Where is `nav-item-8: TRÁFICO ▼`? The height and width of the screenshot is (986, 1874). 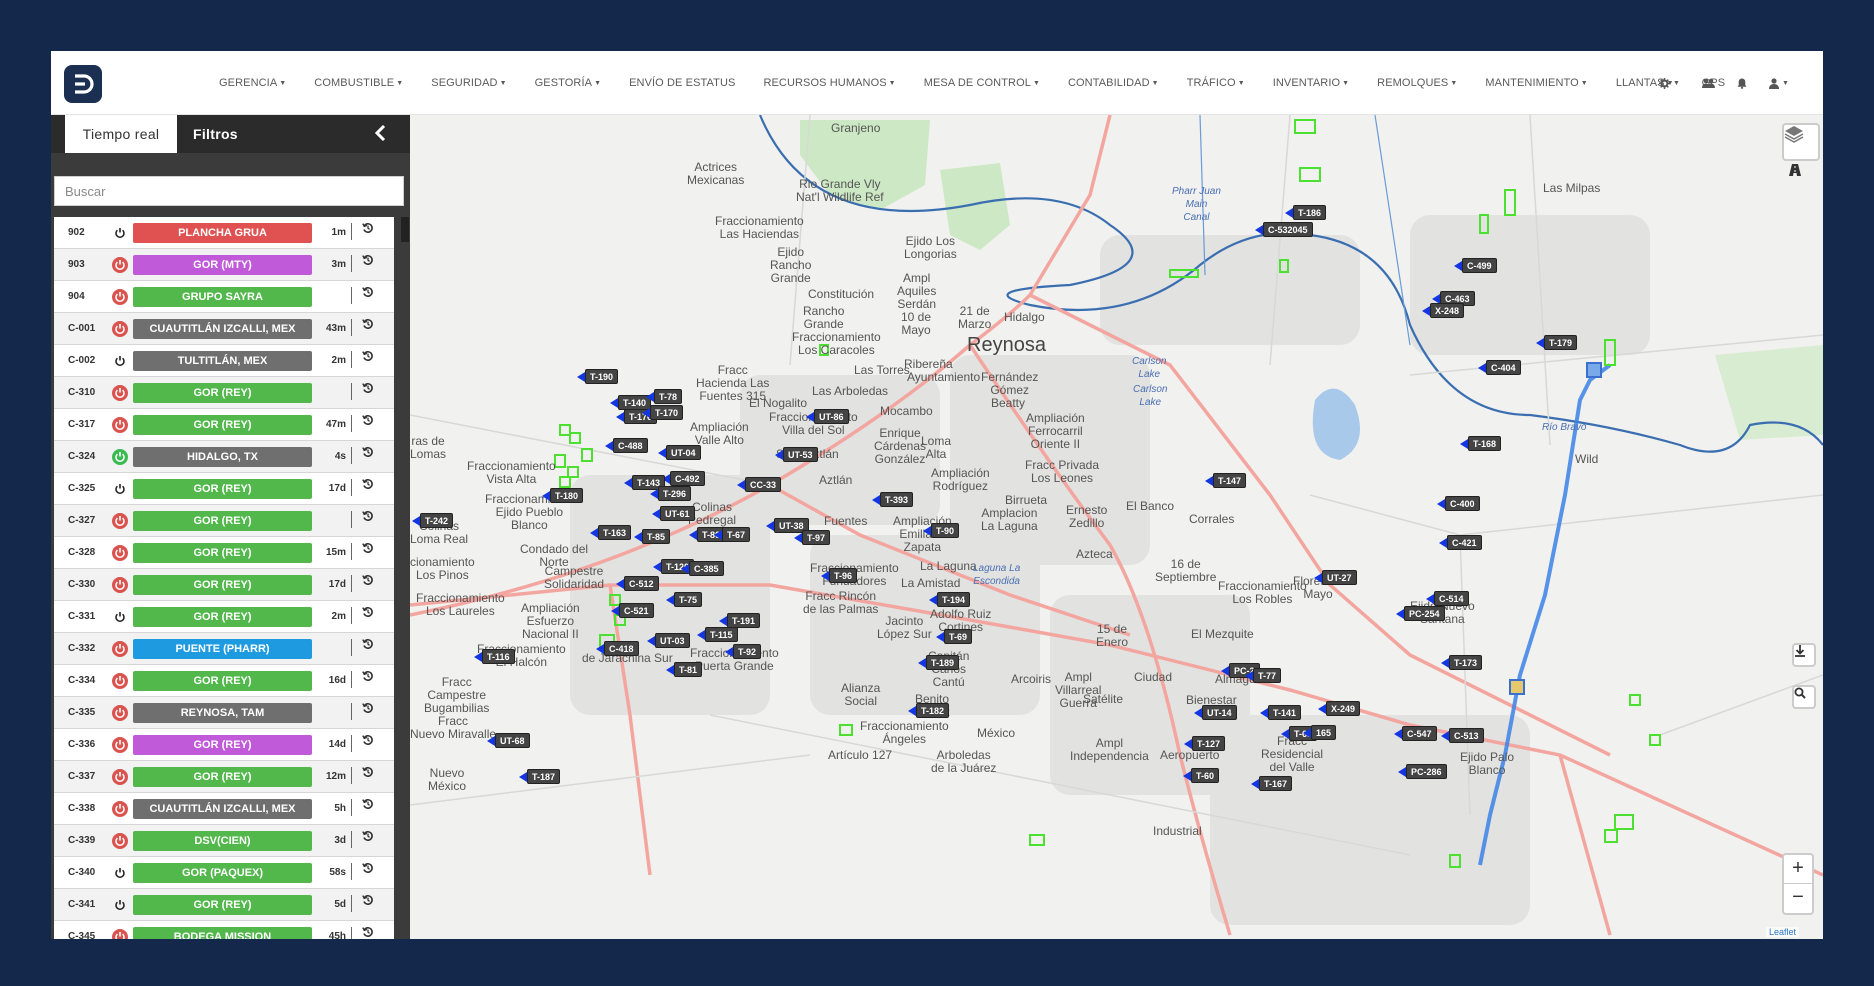 nav-item-8: TRÁFICO ▼ is located at coordinates (1216, 83).